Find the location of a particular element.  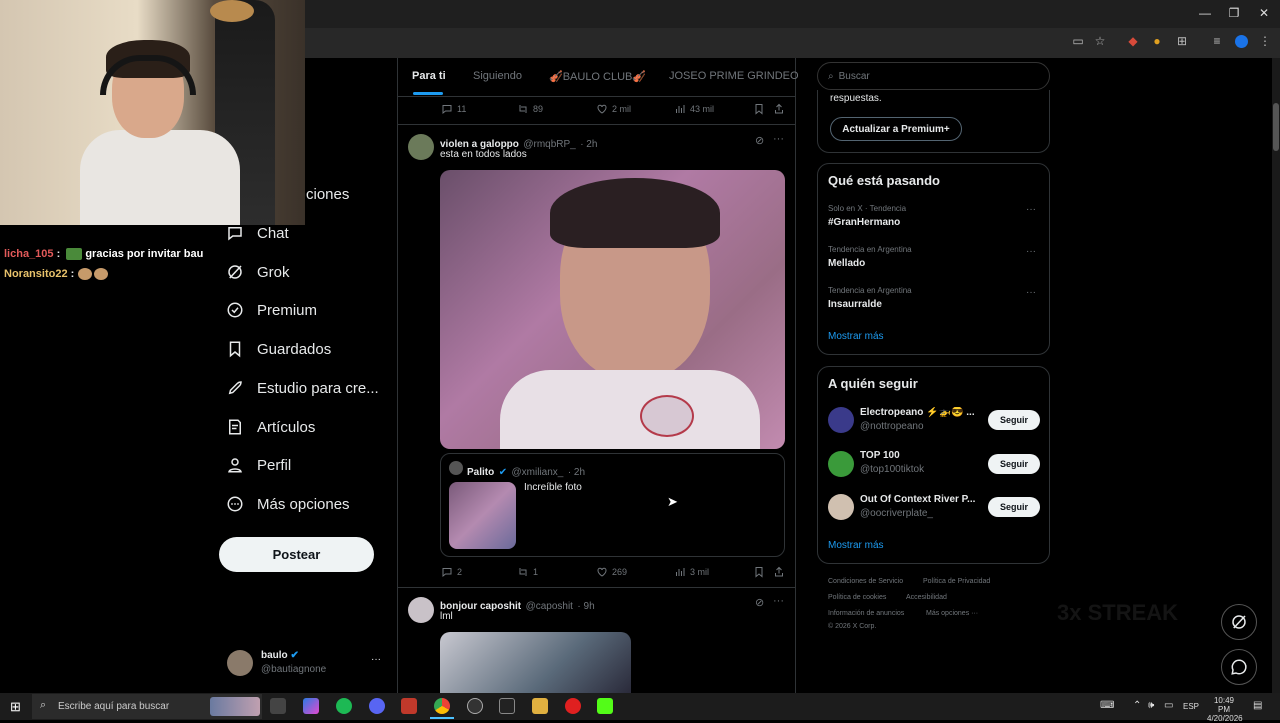

clock: 10:49 PM 4/20/2026 is located at coordinates (1225, 709).